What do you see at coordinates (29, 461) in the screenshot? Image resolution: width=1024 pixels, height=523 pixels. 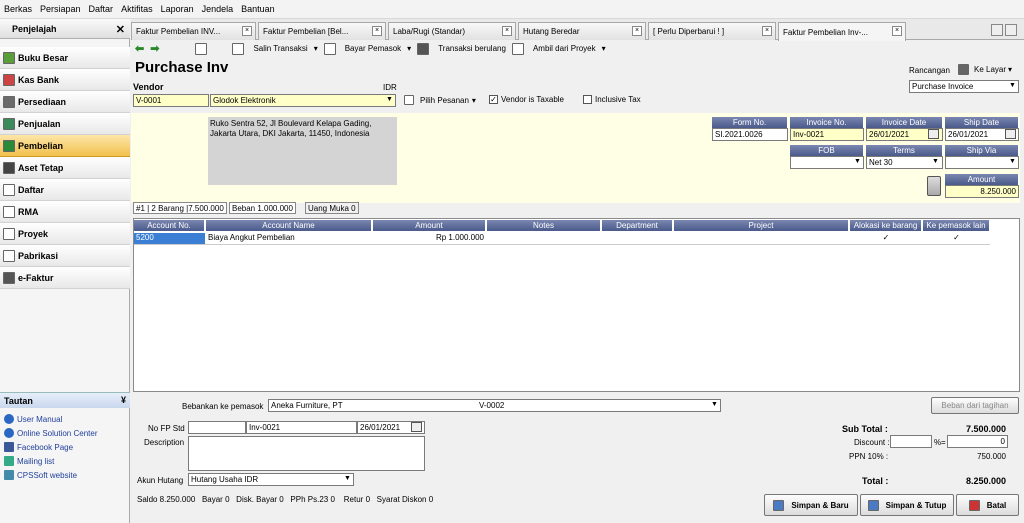 I see `link-mailing-list: Mailing list` at bounding box center [29, 461].